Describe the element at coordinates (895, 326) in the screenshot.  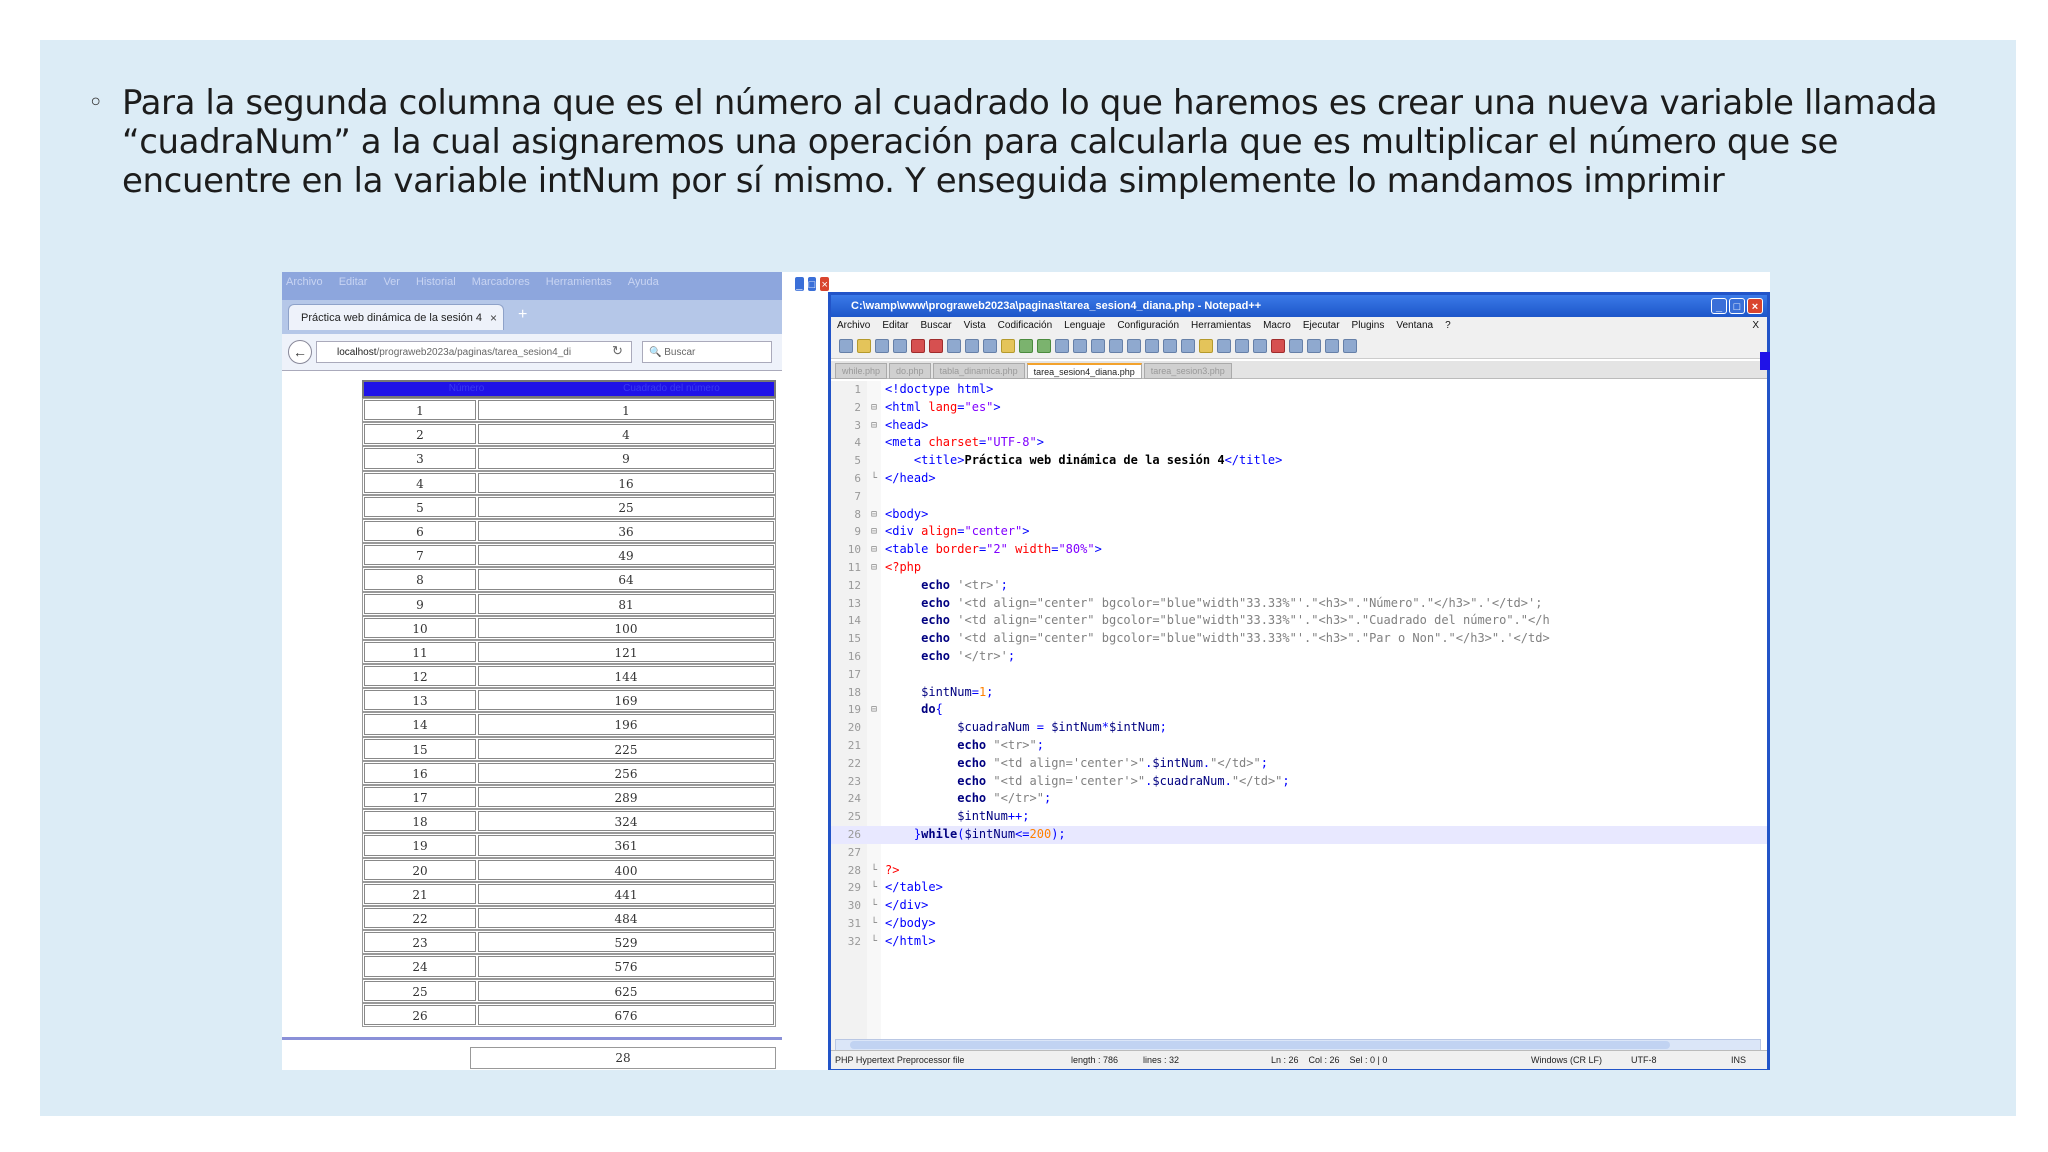
I see `notepad-menu-item: Editar` at that location.